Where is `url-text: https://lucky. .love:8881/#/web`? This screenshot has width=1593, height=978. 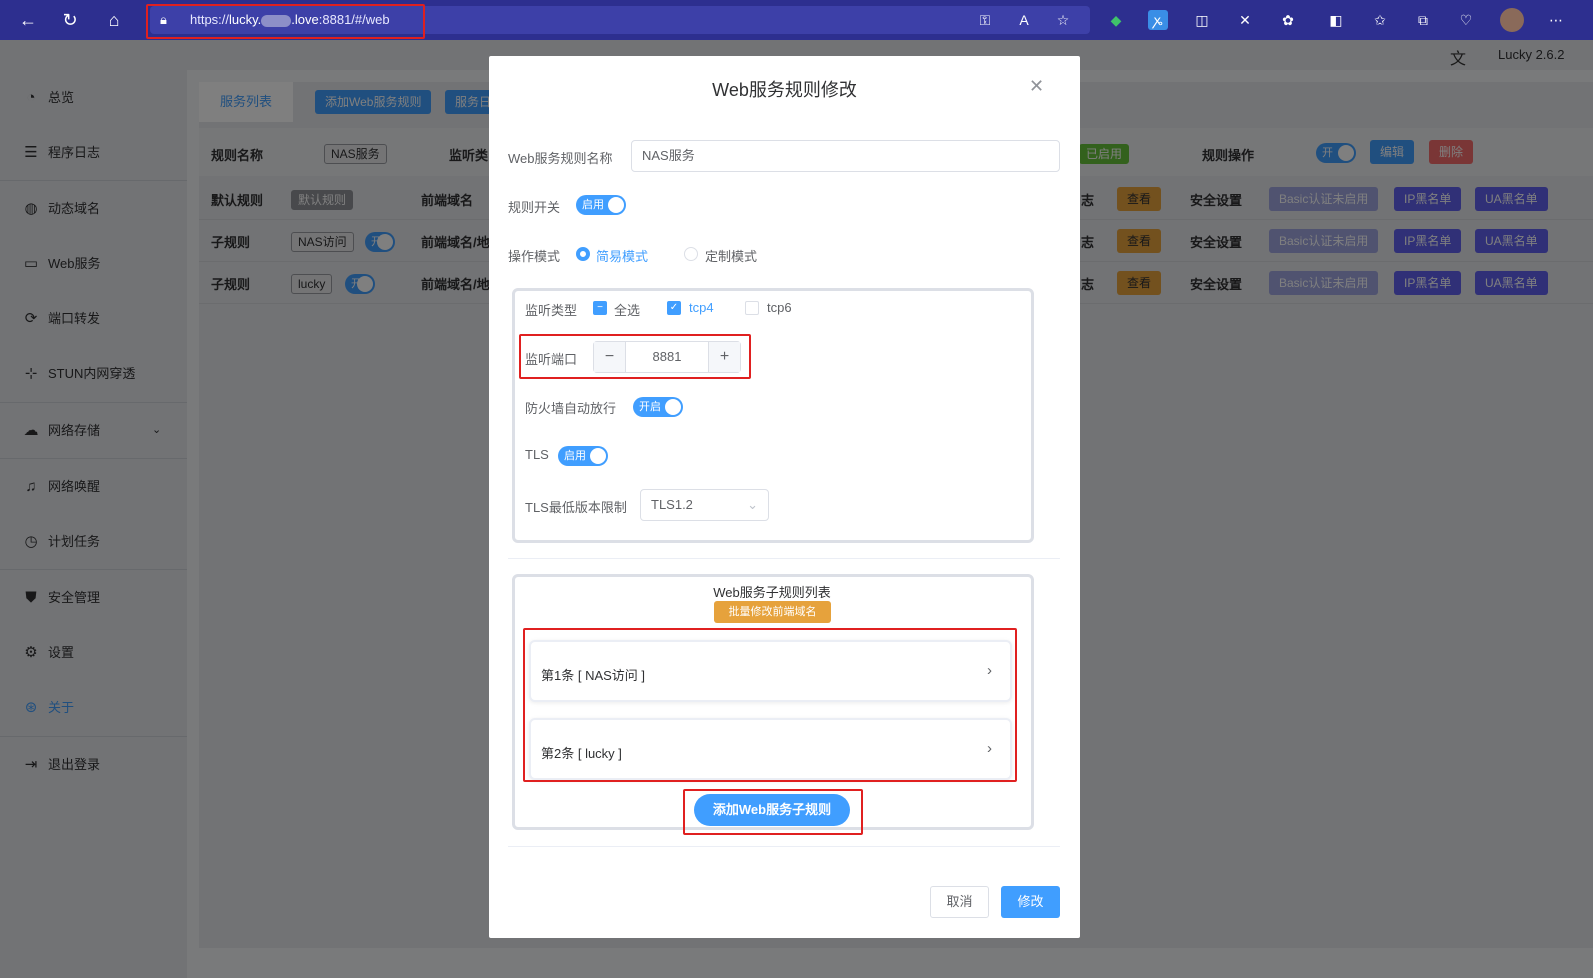 url-text: https://lucky. .love:8881/#/web is located at coordinates (290, 19).